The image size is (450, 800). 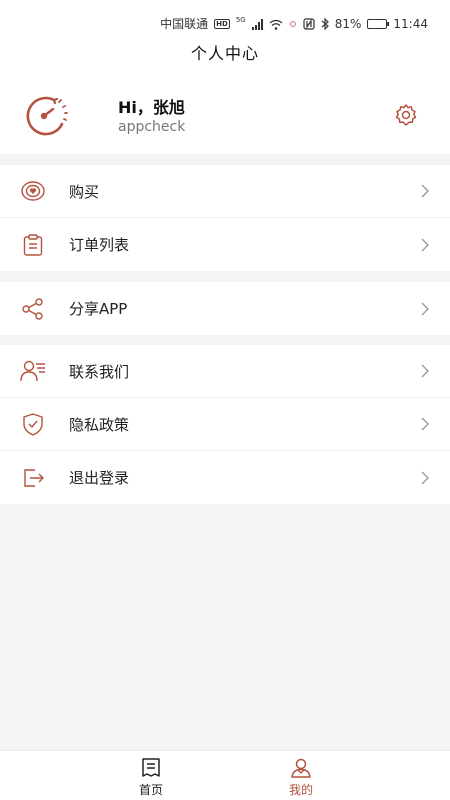 What do you see at coordinates (225, 775) in the screenshot?
I see `tab-bar: 首页 我的` at bounding box center [225, 775].